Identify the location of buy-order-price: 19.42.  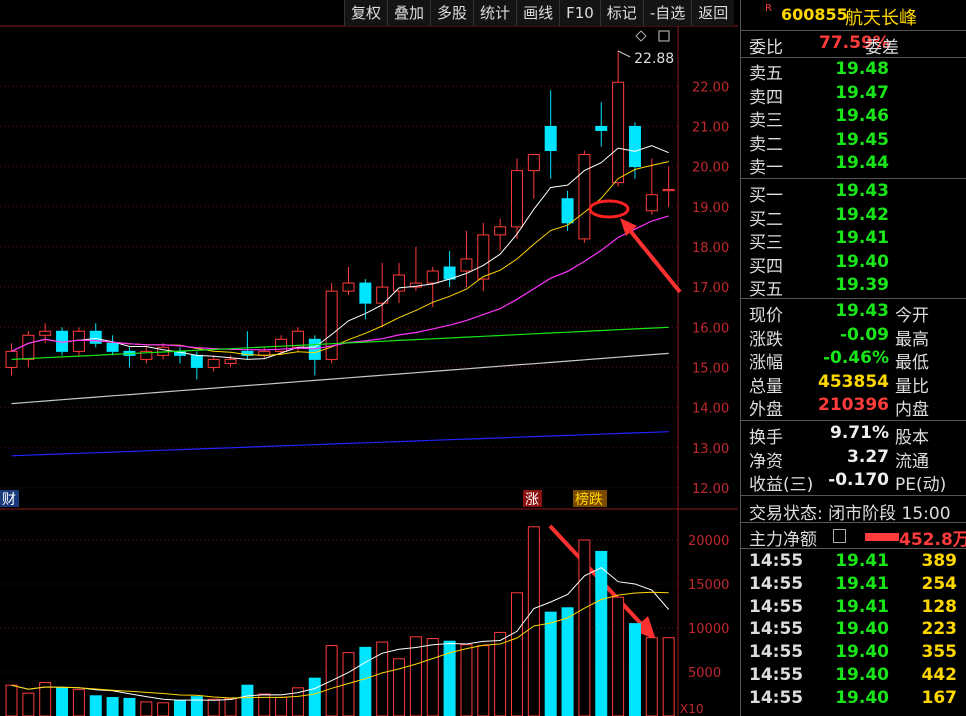
(862, 214).